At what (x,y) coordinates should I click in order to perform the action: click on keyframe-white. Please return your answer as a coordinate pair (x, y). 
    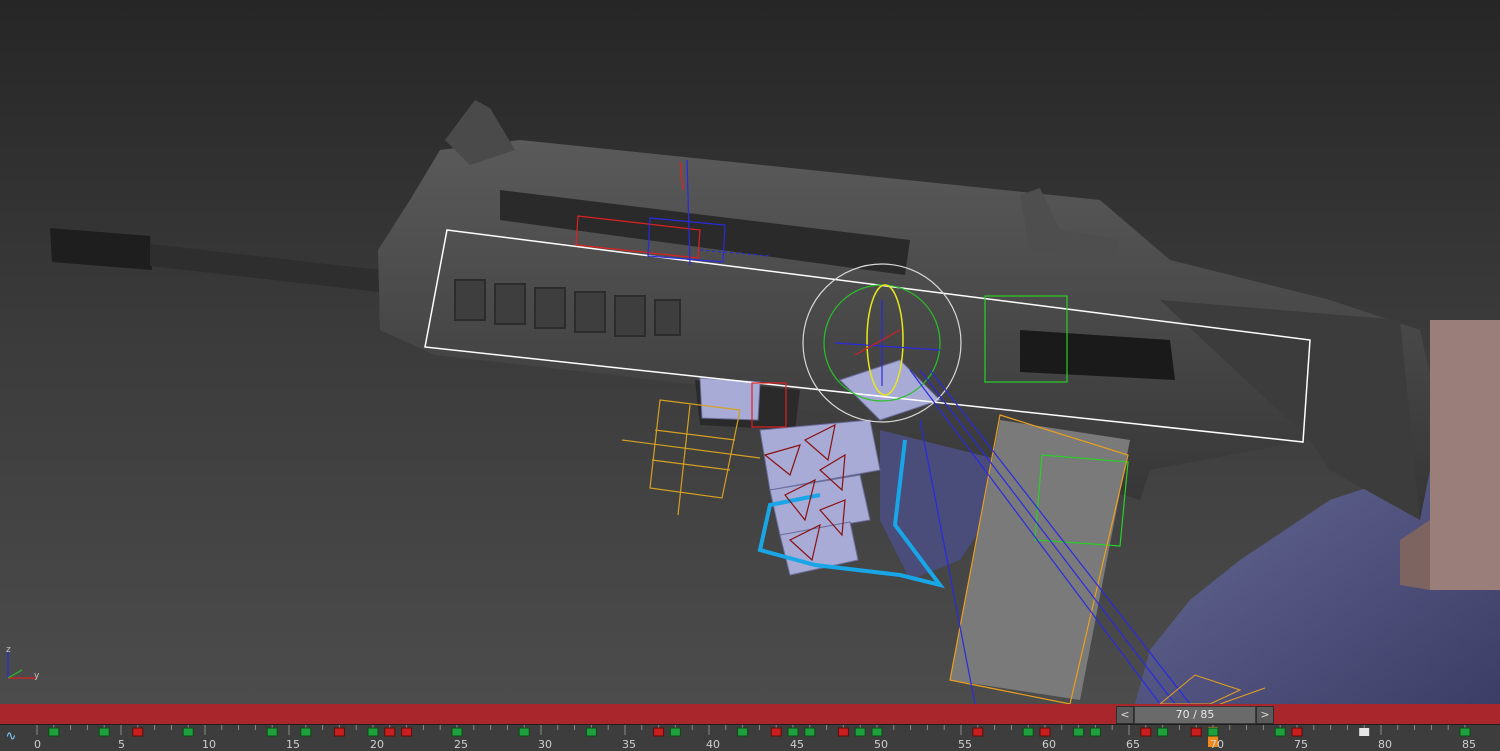
    Looking at the image, I should click on (1364, 732).